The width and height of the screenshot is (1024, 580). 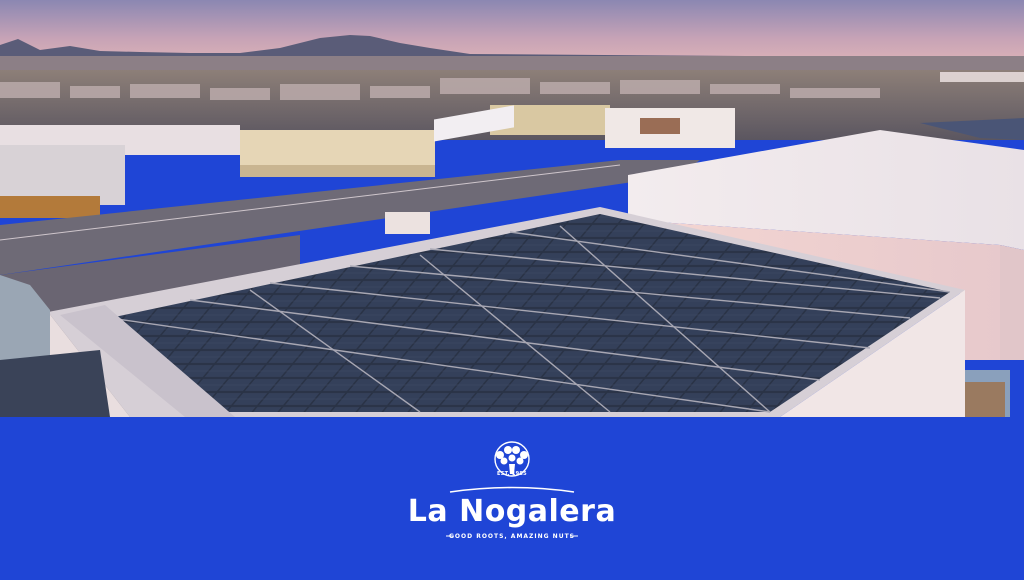 What do you see at coordinates (512, 511) in the screenshot?
I see `brand-name: La Nogalera` at bounding box center [512, 511].